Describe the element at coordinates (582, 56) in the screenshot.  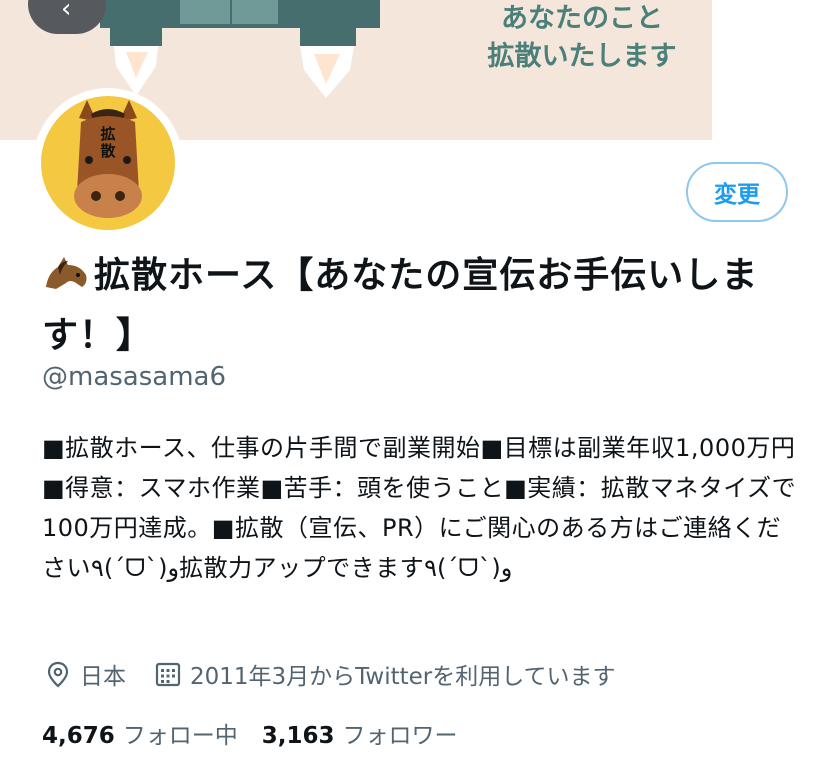
I see `banner-line-2: 拡散いたします` at that location.